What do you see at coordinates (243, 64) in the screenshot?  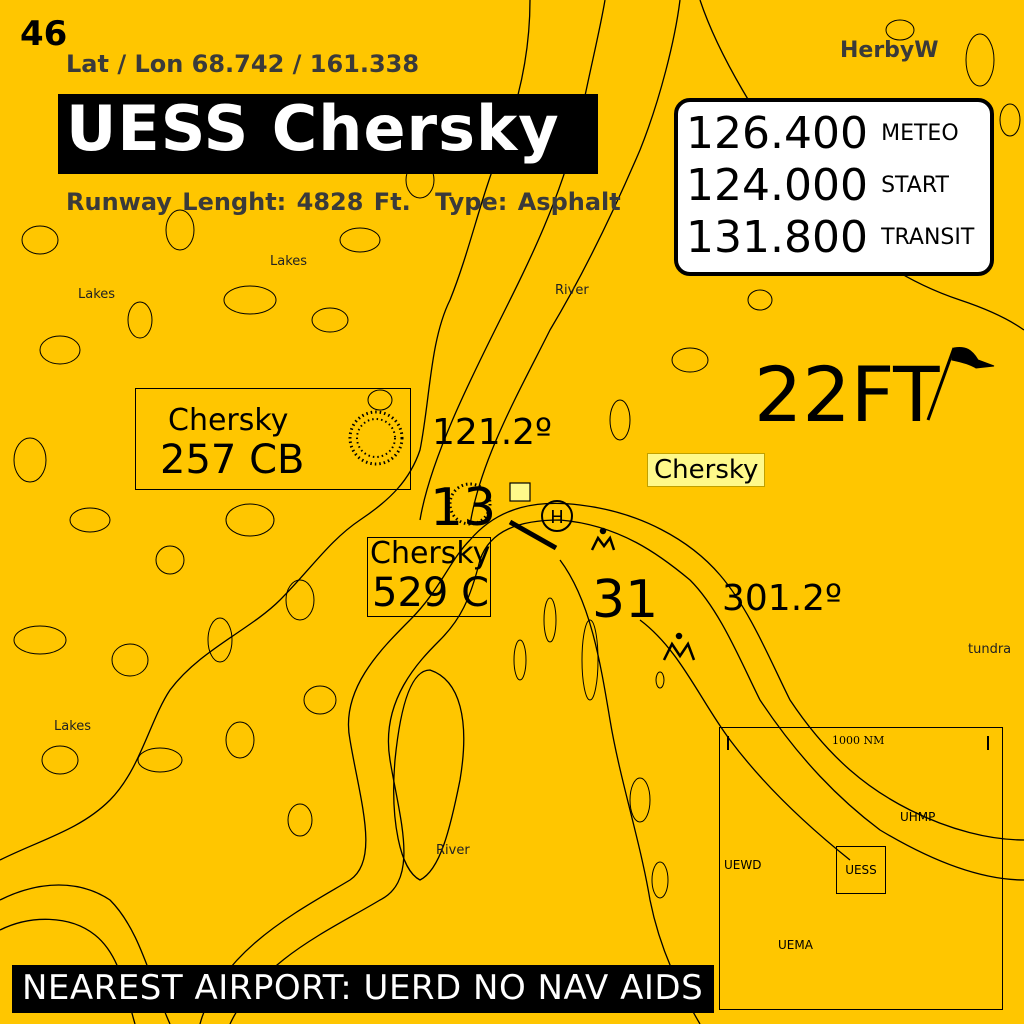 I see `lat-lon: Lat / Lon 68.742 / 161.338` at bounding box center [243, 64].